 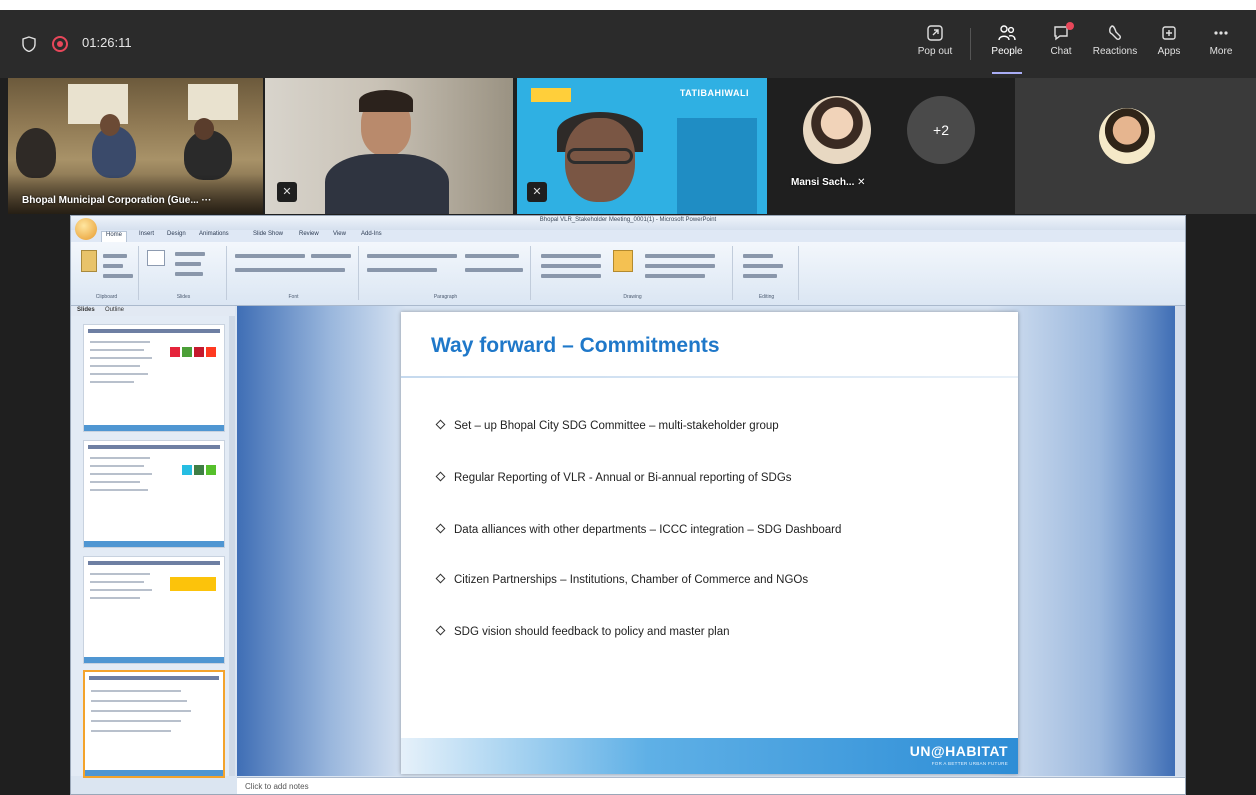 What do you see at coordinates (386, 101) in the screenshot?
I see `participant-hair` at bounding box center [386, 101].